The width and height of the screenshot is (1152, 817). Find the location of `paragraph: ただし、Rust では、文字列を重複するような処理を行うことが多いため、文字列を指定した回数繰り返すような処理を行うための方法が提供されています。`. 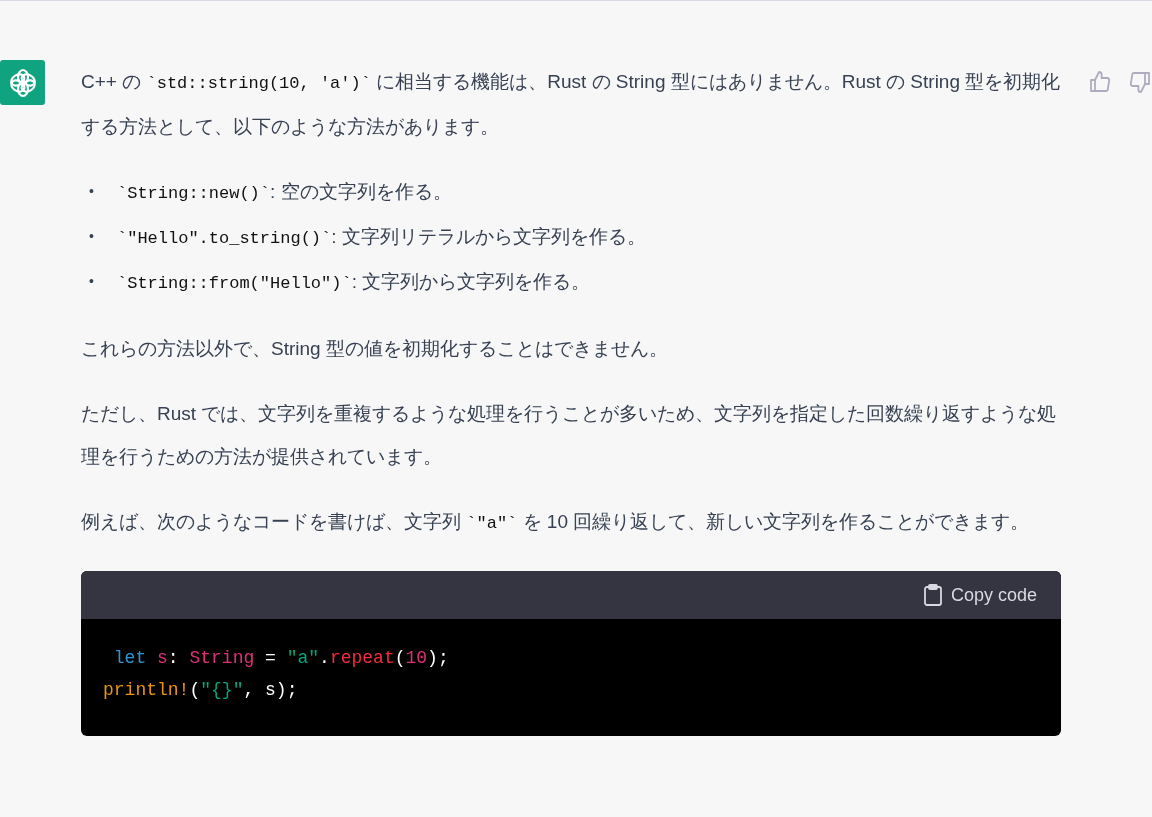

paragraph: ただし、Rust では、文字列を重複するような処理を行うことが多いため、文字列を指定した回数繰り返すような処理を行うための方法が提供されています。 is located at coordinates (569, 435).